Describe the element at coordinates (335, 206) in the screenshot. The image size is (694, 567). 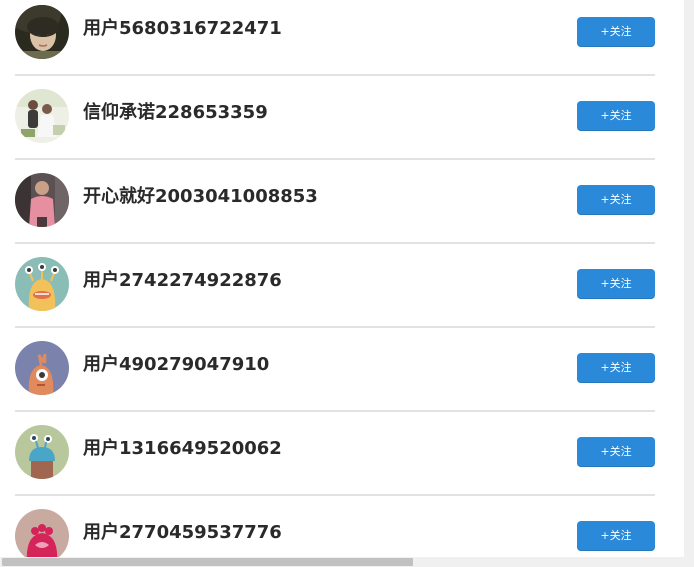
I see `list-item: 开心就好2003041008853 +关注` at that location.